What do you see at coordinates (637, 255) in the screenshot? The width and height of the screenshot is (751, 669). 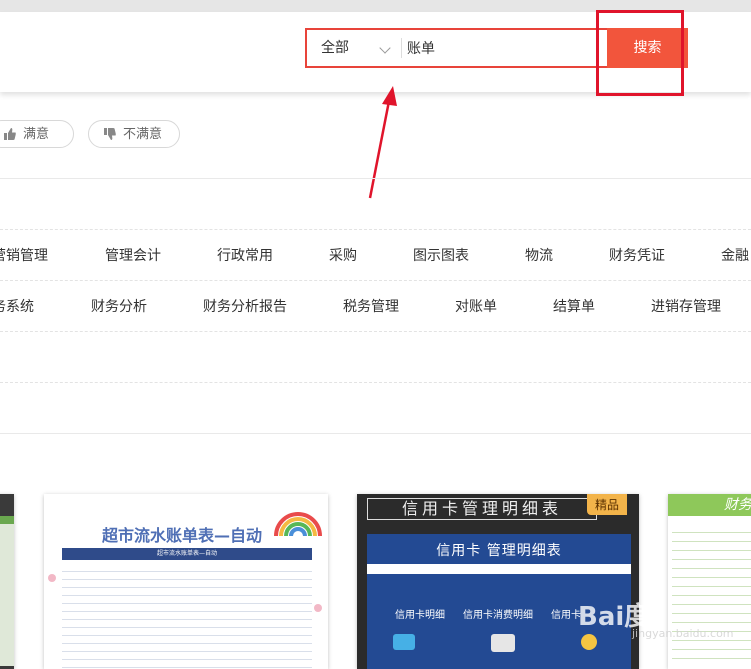 I see `category-link: 财务凭证` at bounding box center [637, 255].